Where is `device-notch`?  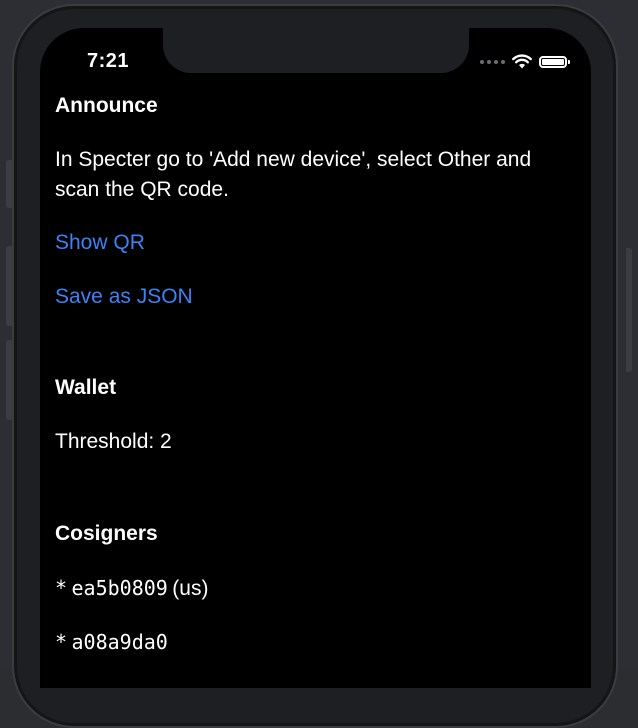
device-notch is located at coordinates (316, 50).